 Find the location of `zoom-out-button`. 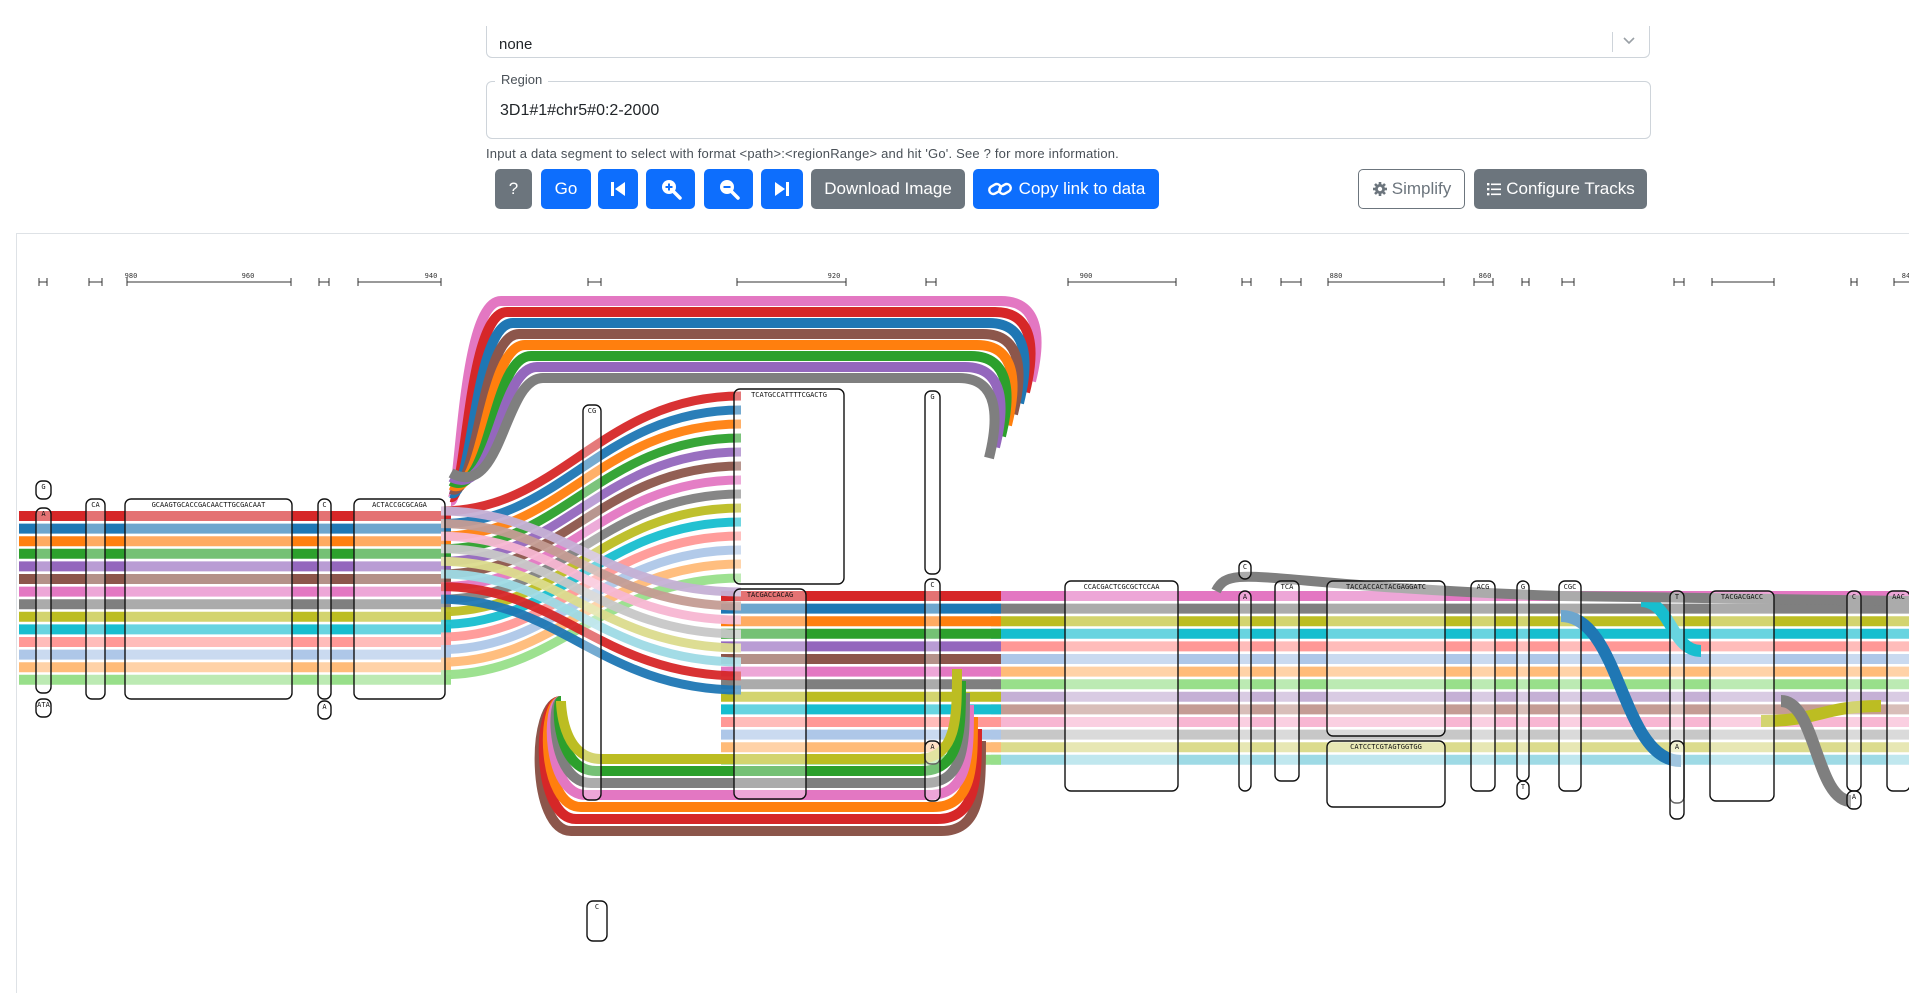

zoom-out-button is located at coordinates (728, 189).